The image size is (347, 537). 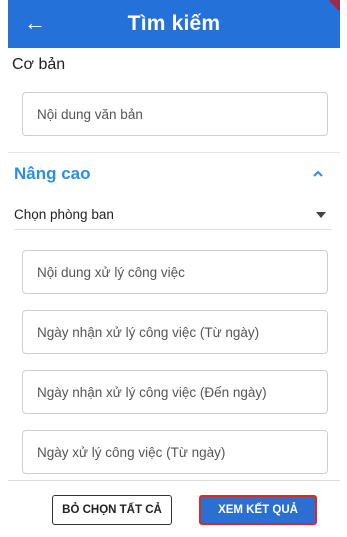 I want to click on document-content-input: Nội dung văn bản, so click(x=175, y=114).